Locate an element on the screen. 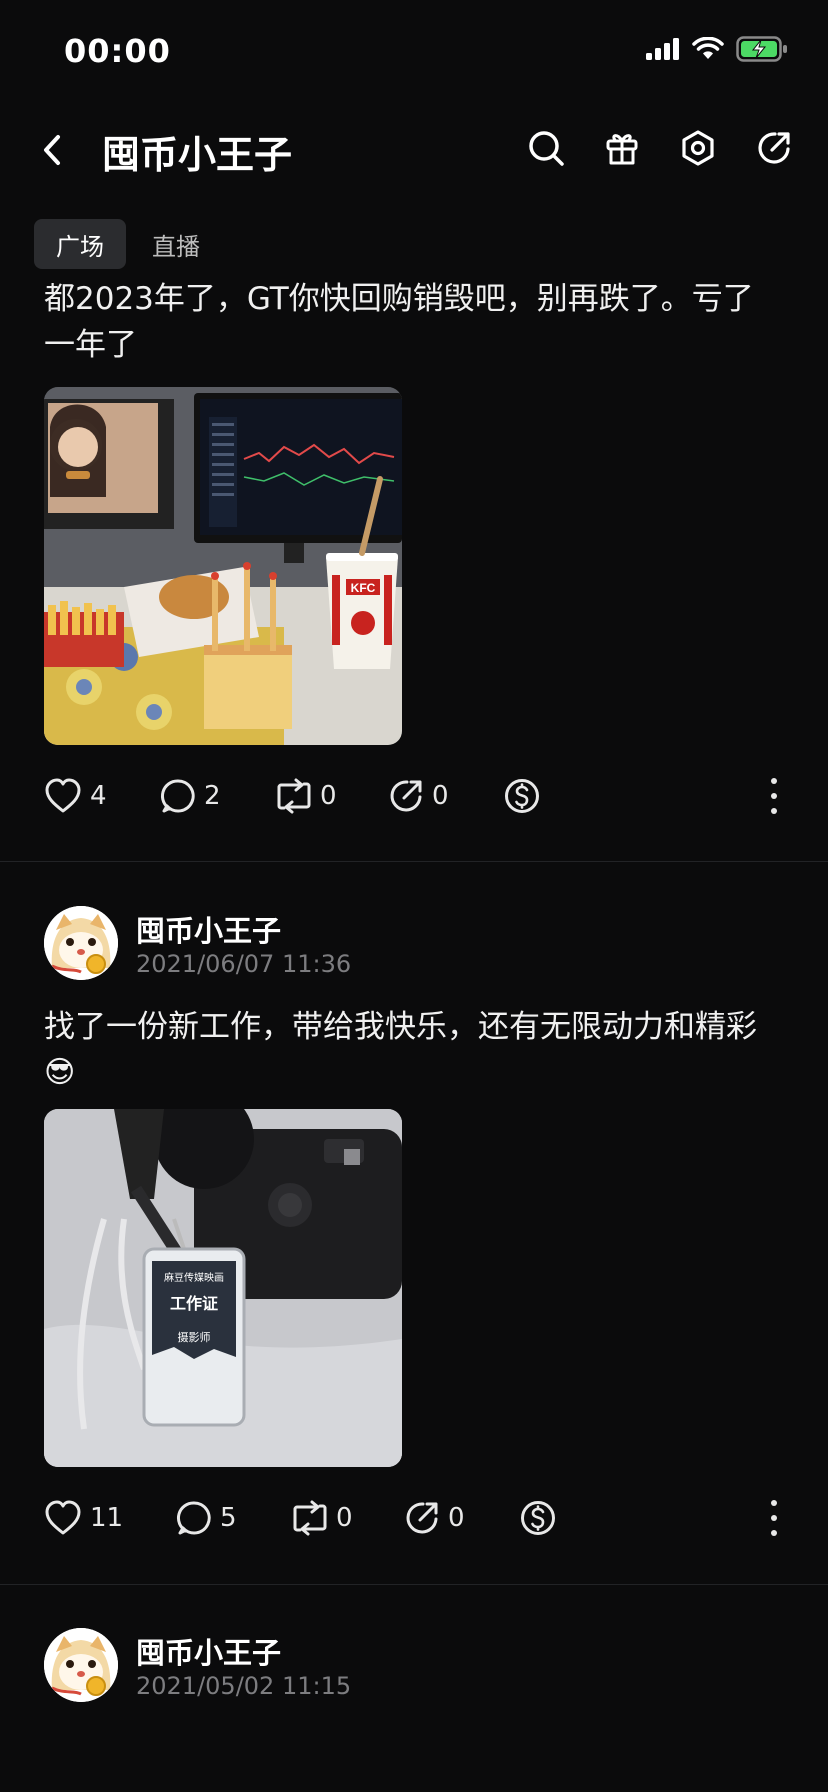 Image resolution: width=828 pixels, height=1792 pixels. search-button is located at coordinates (546, 148).